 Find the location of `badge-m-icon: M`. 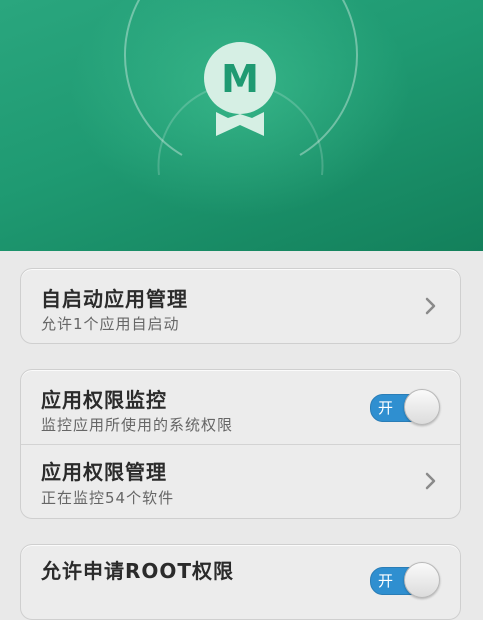

badge-m-icon: M is located at coordinates (240, 89).